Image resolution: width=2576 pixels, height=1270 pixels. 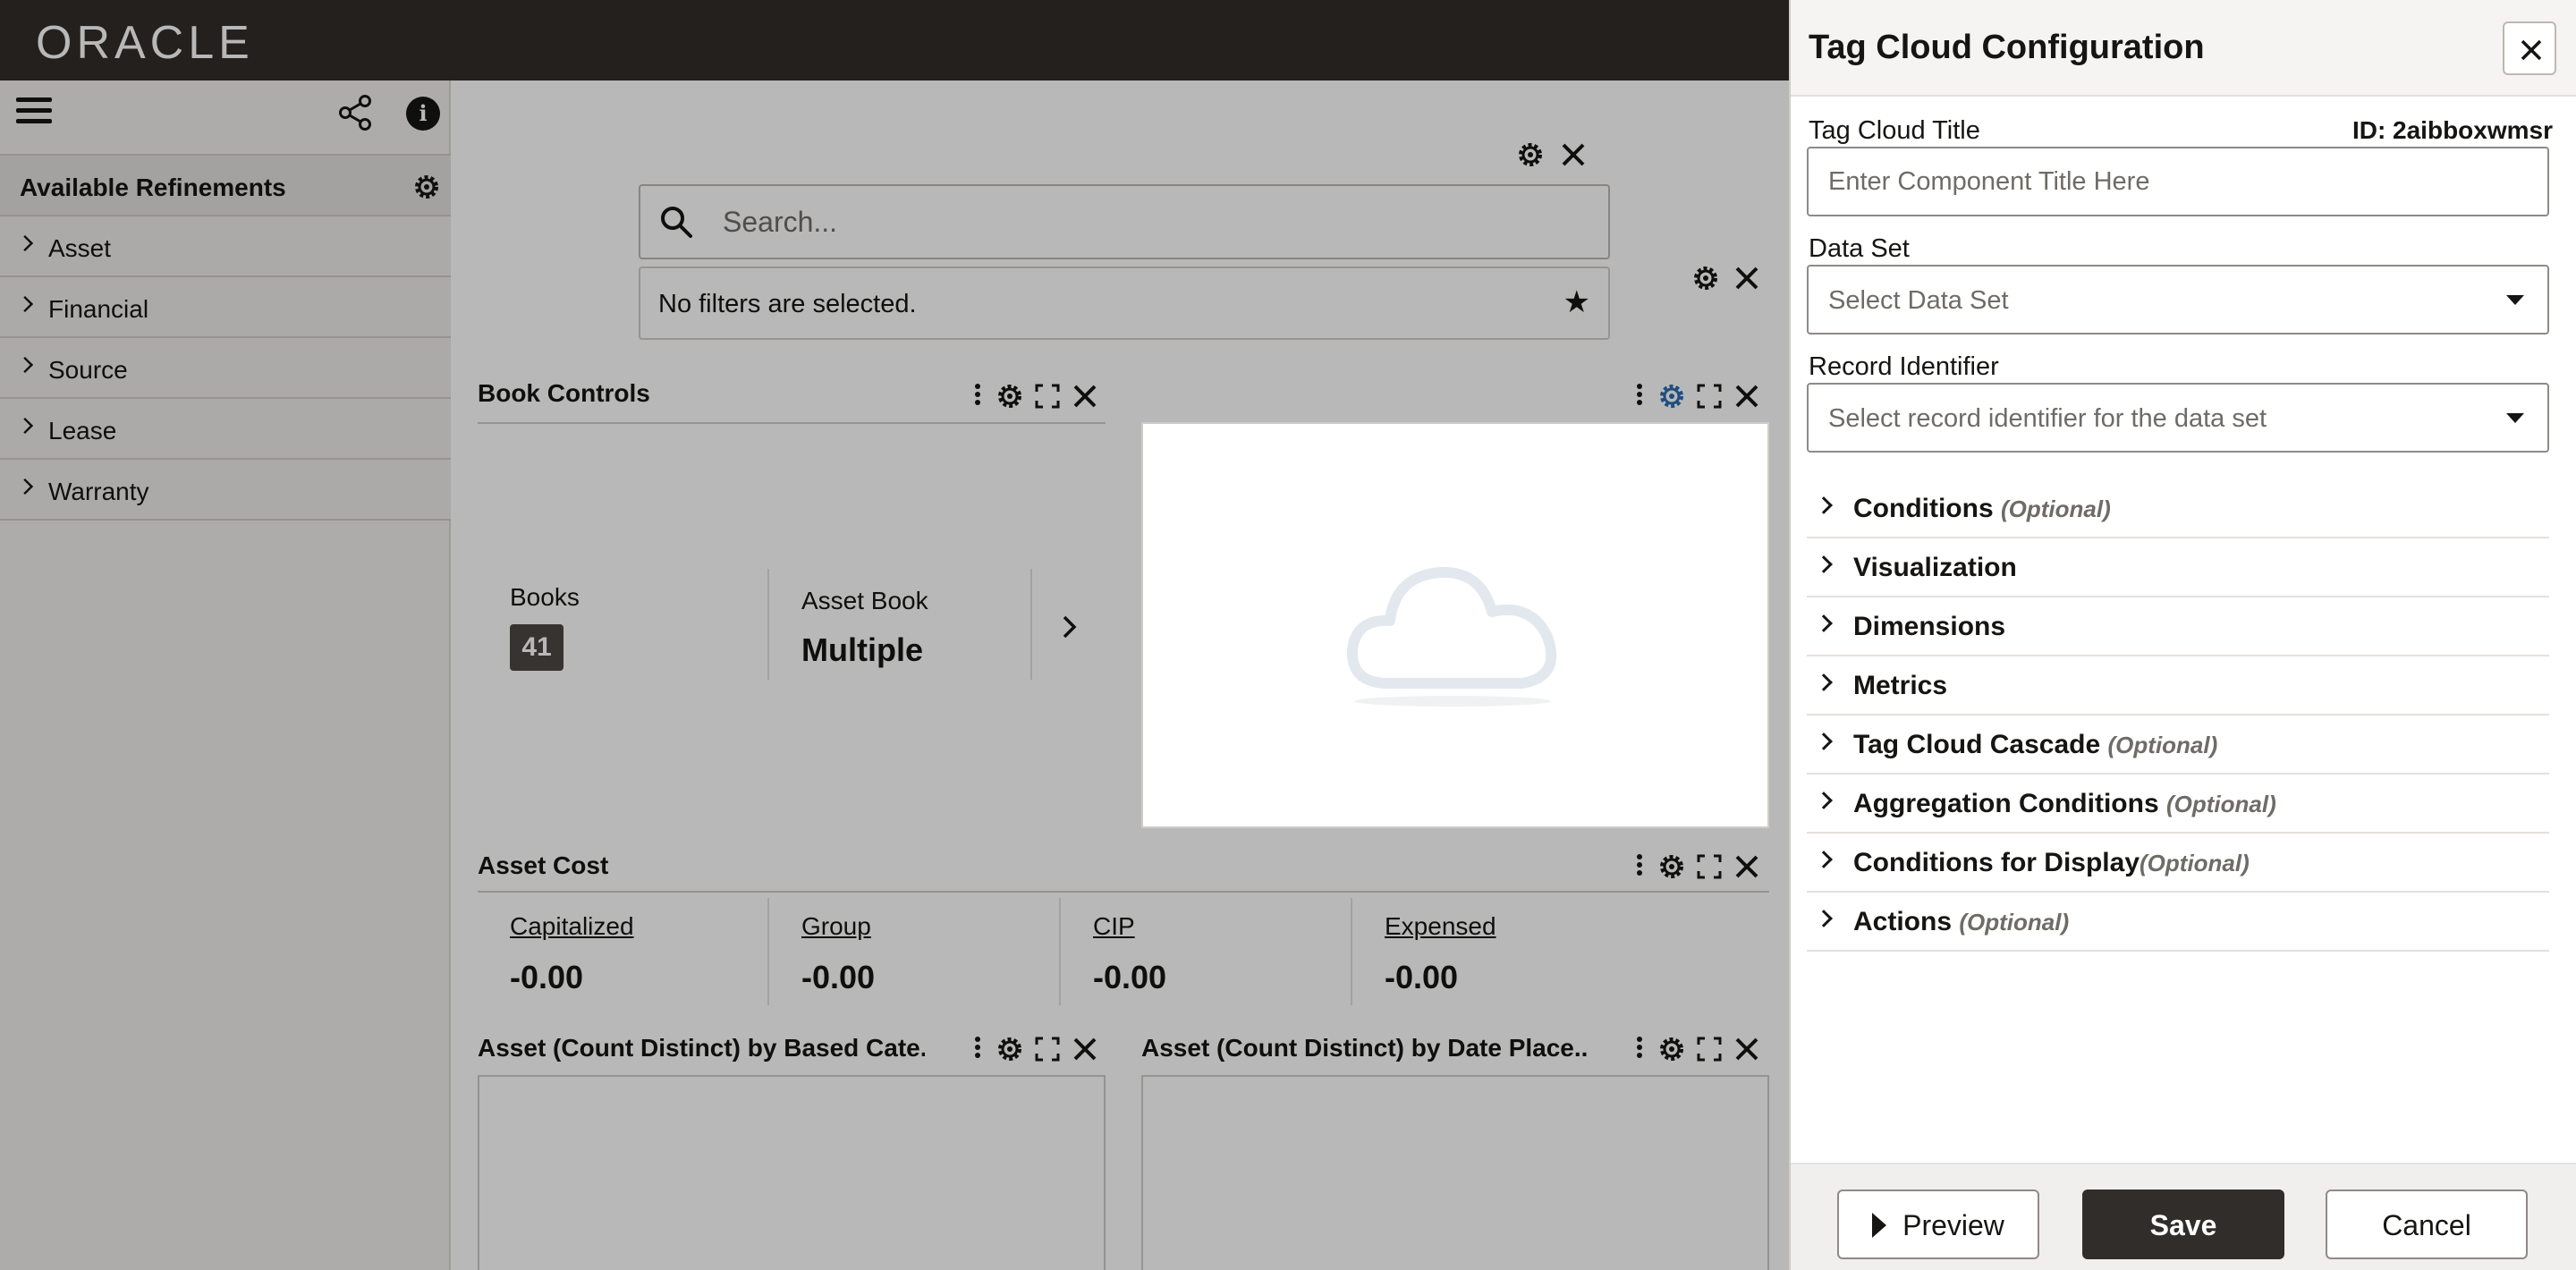 I want to click on search-input, so click(x=1152, y=221).